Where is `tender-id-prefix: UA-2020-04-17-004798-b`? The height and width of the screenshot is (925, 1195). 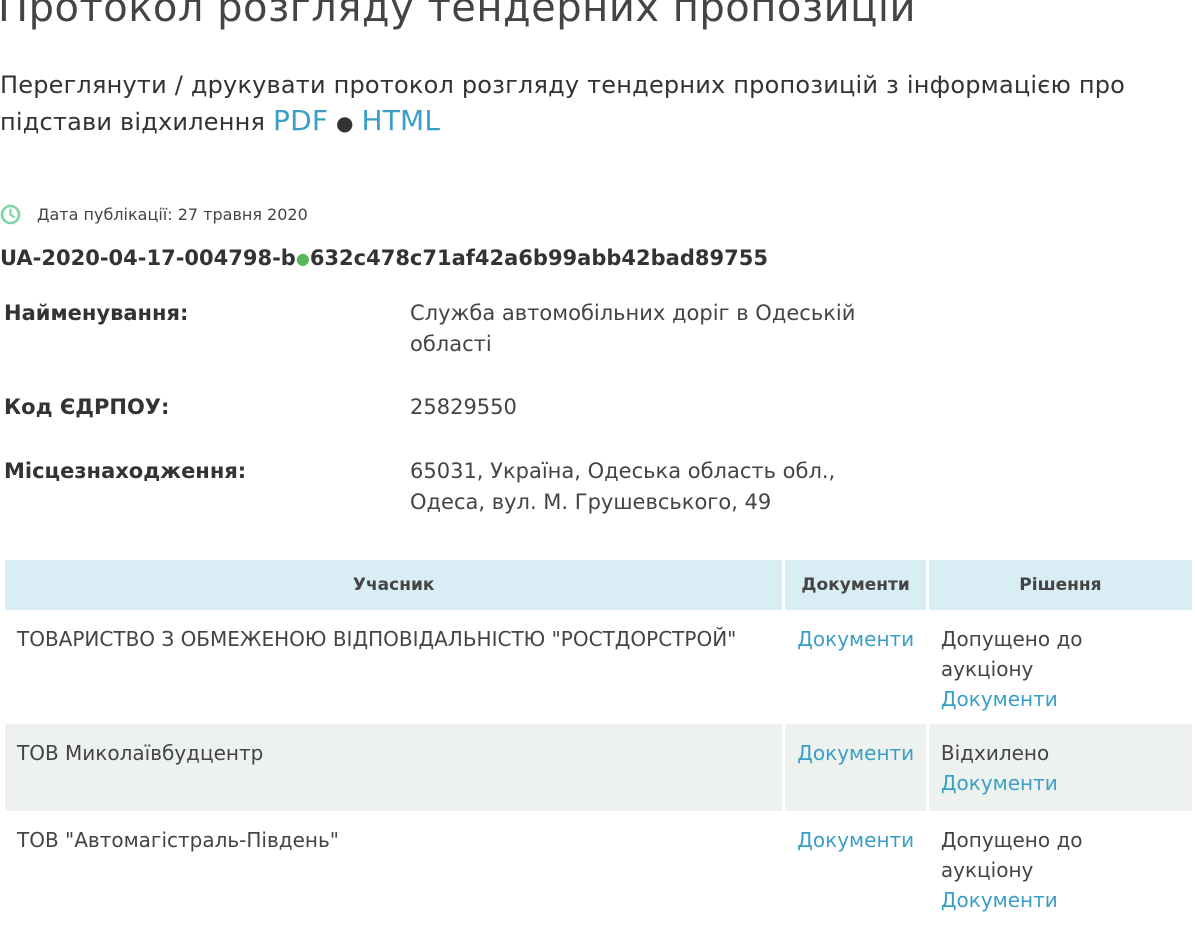 tender-id-prefix: UA-2020-04-17-004798-b is located at coordinates (148, 258).